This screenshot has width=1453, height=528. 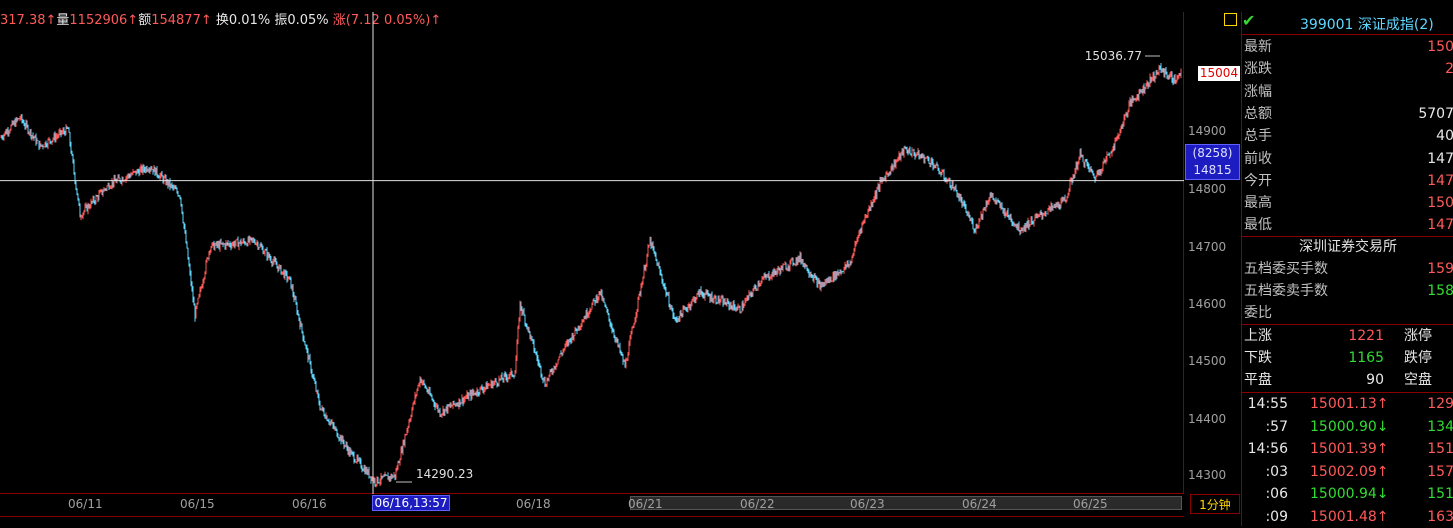 I want to click on order-value: 159, so click(x=1440, y=269).